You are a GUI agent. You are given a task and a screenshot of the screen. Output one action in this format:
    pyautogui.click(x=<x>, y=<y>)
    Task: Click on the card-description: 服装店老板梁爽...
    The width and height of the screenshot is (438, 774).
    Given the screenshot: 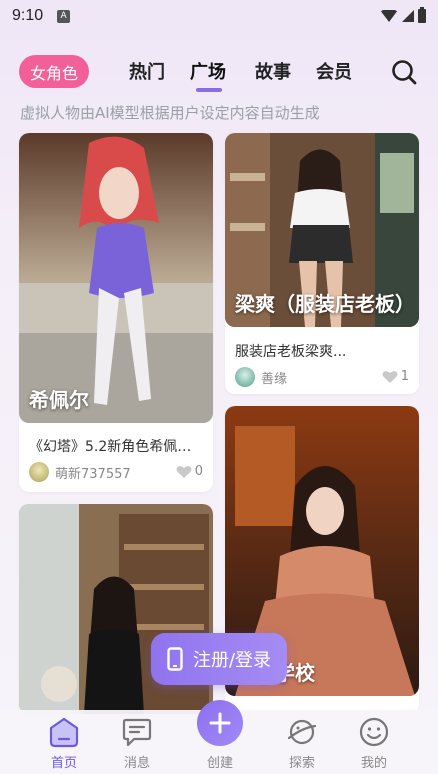 What is the action you would take?
    pyautogui.click(x=291, y=352)
    